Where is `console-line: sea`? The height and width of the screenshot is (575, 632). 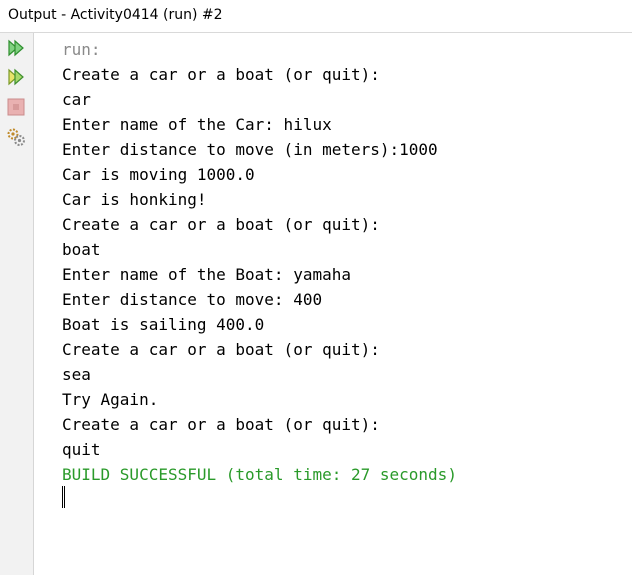 console-line: sea is located at coordinates (76, 374).